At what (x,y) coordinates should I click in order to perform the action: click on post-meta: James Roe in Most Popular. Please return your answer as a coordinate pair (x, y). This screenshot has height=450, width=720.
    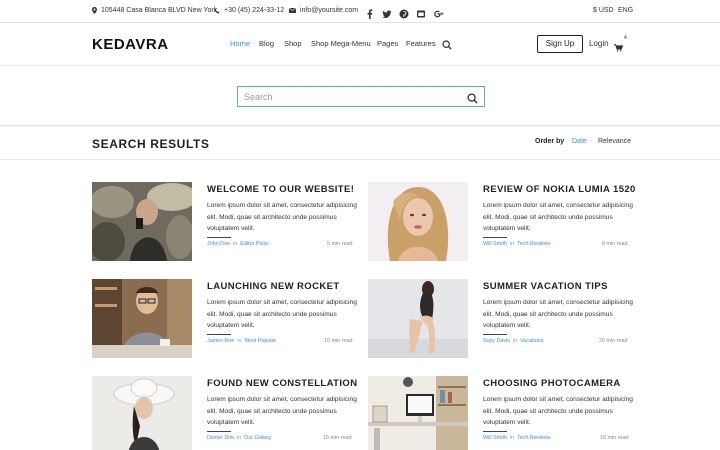
    Looking at the image, I should click on (241, 341).